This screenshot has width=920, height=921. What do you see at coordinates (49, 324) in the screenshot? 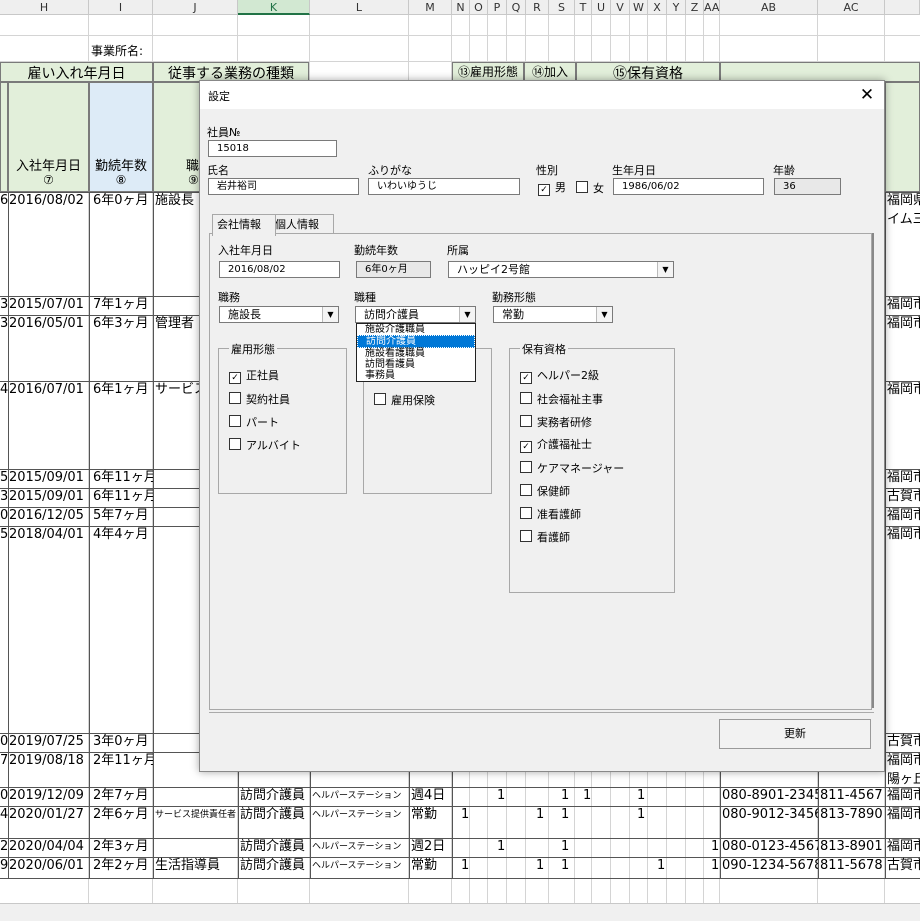
I see `table-cell: 2016/05/01` at bounding box center [49, 324].